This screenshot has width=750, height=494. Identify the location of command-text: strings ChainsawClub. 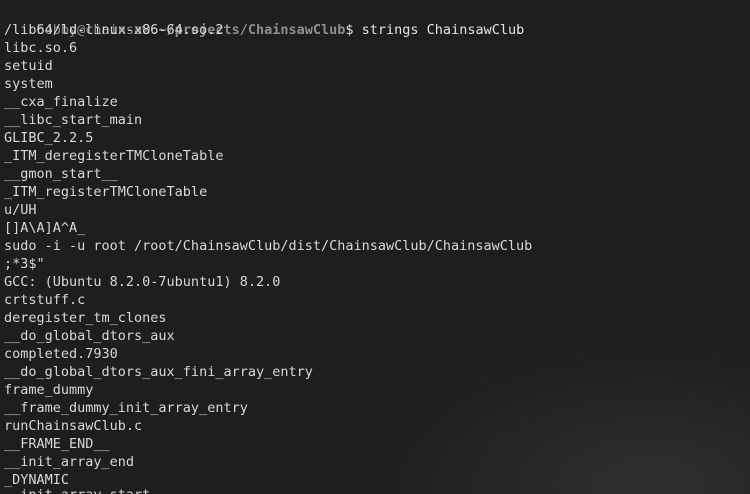
(439, 30).